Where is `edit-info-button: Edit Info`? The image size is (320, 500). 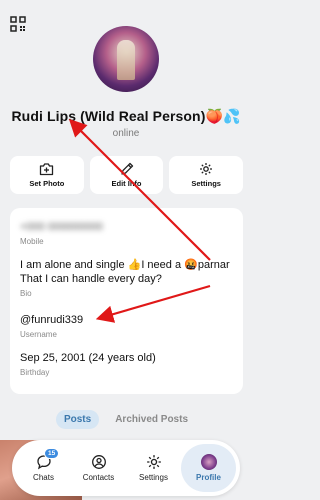
edit-info-button: Edit Info is located at coordinates (126, 175).